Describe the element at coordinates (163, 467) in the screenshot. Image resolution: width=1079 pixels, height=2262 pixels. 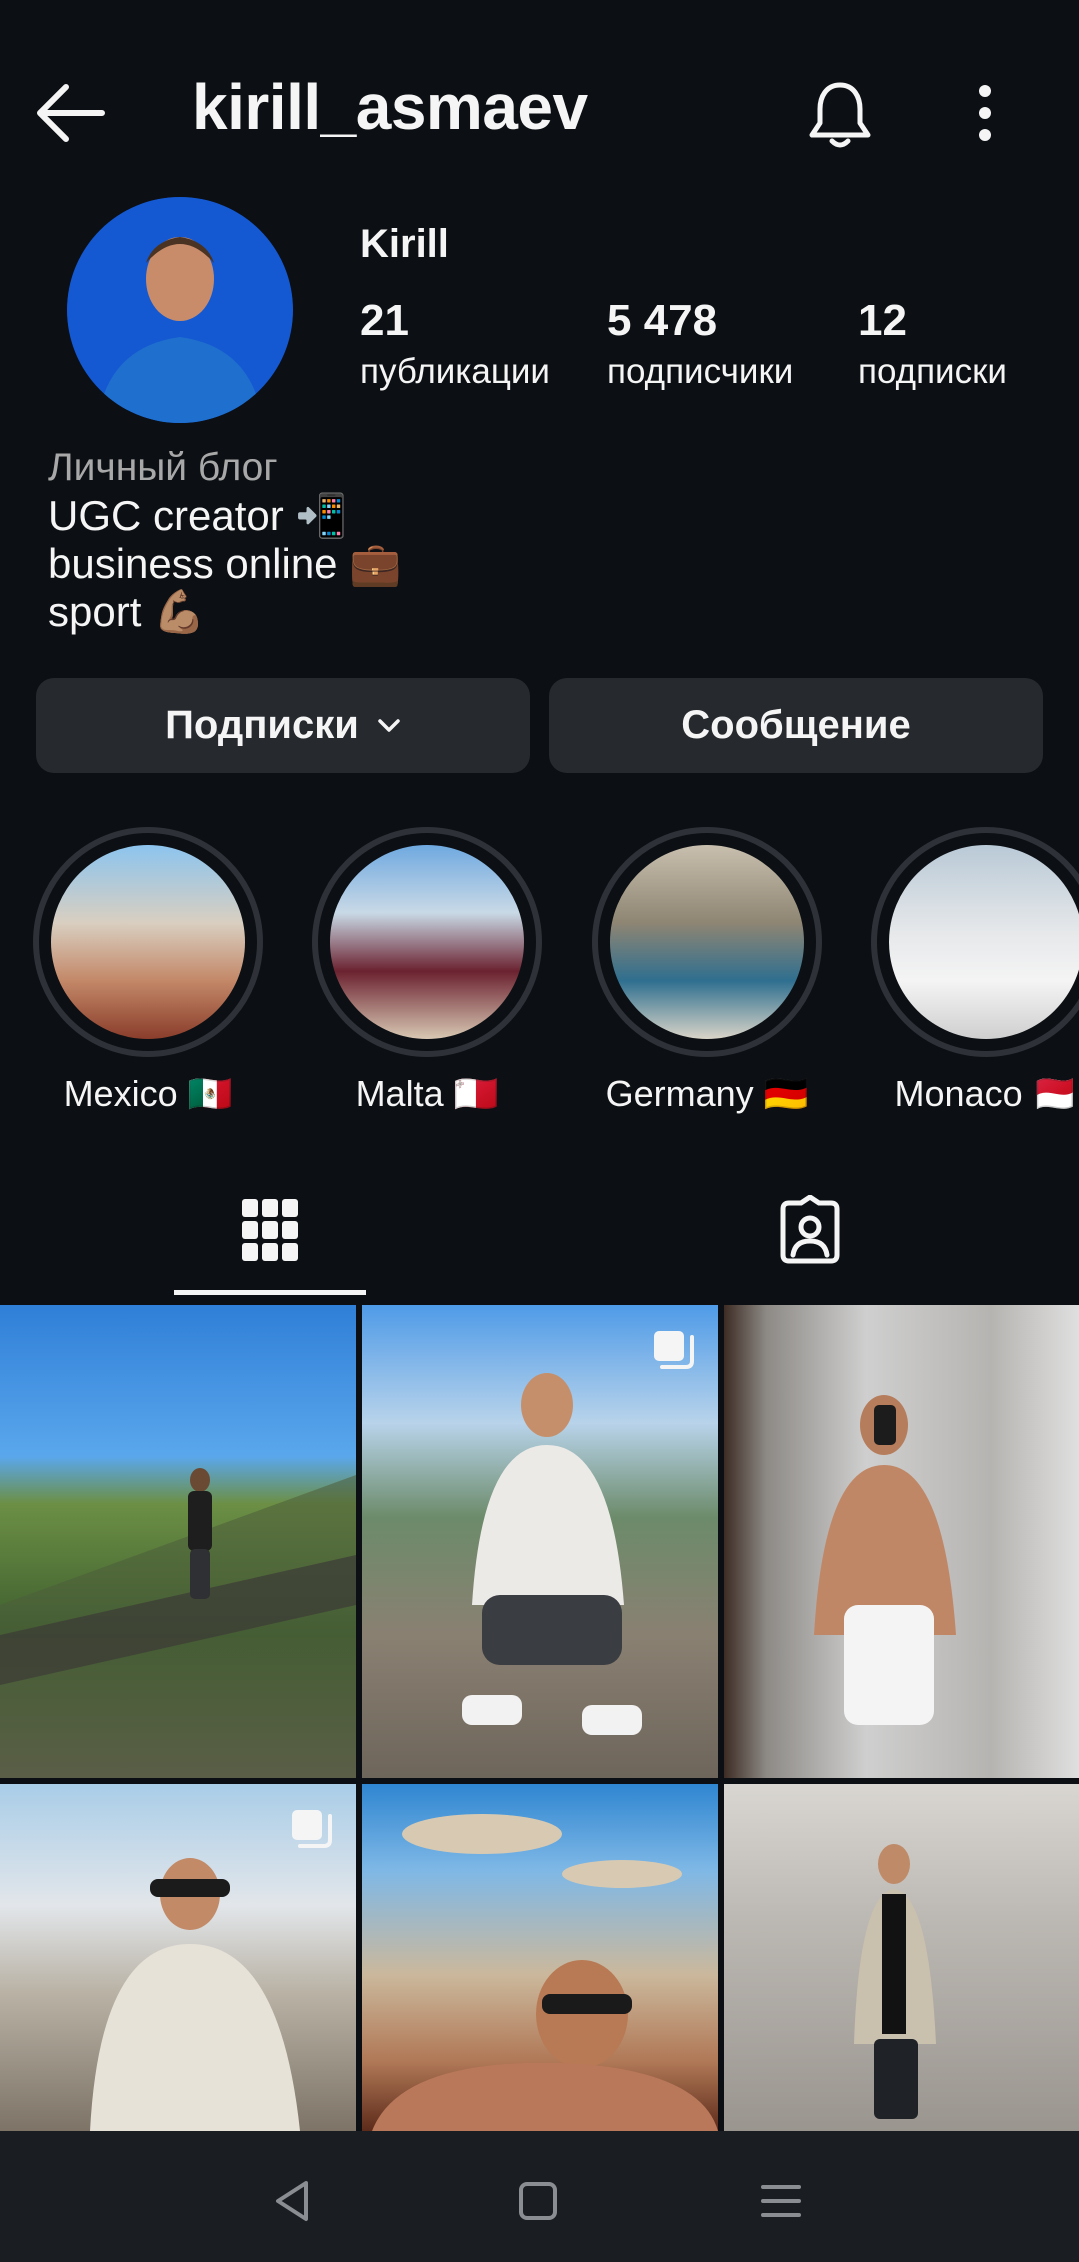
I see `bio-category: Личный блог` at that location.